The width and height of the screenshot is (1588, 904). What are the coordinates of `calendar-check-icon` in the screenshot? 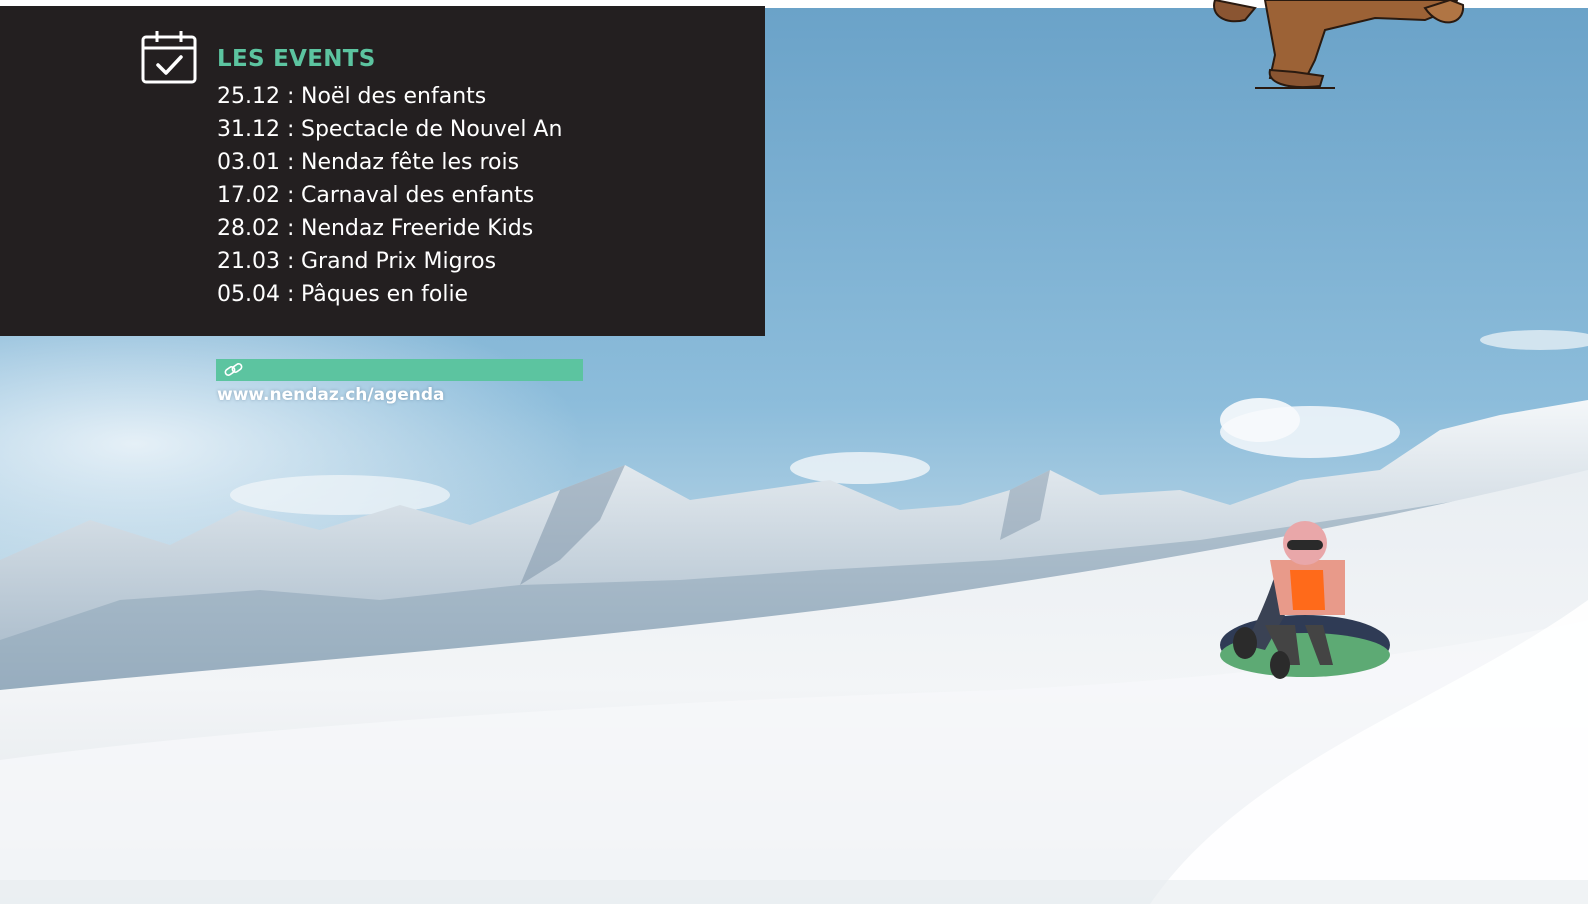 It's located at (169, 57).